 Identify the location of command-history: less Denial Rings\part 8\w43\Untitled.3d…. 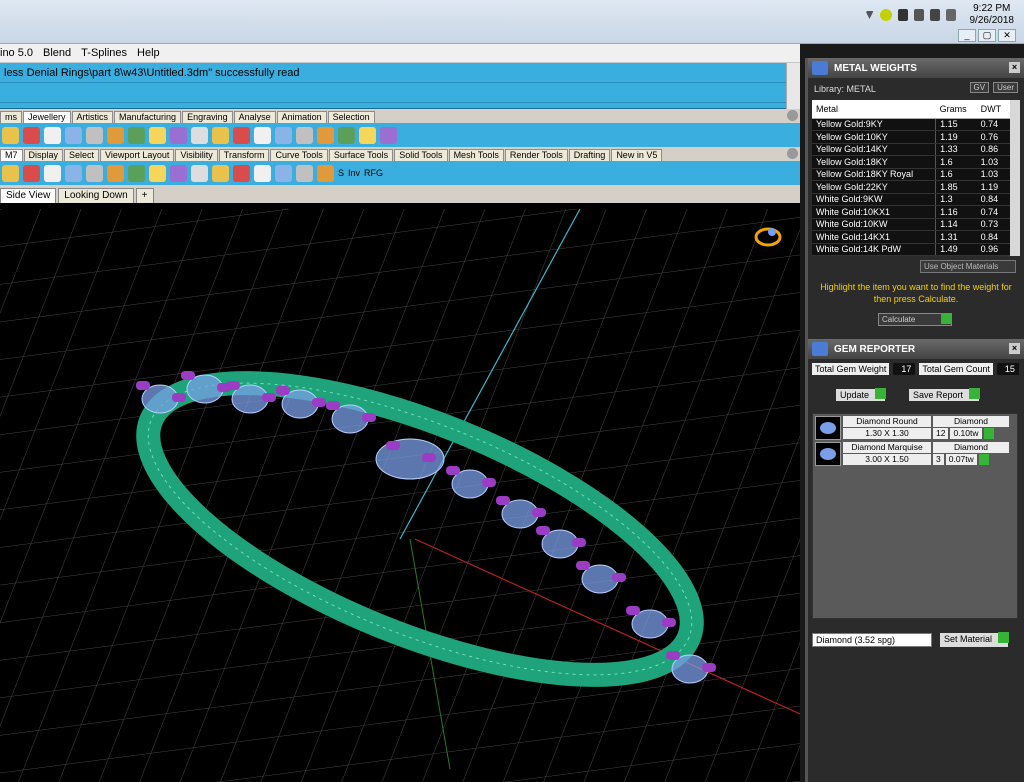
(400, 86).